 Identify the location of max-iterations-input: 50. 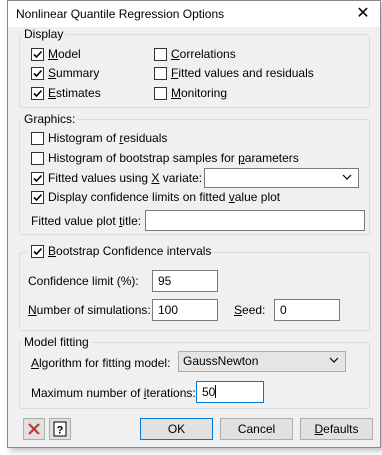
(230, 392).